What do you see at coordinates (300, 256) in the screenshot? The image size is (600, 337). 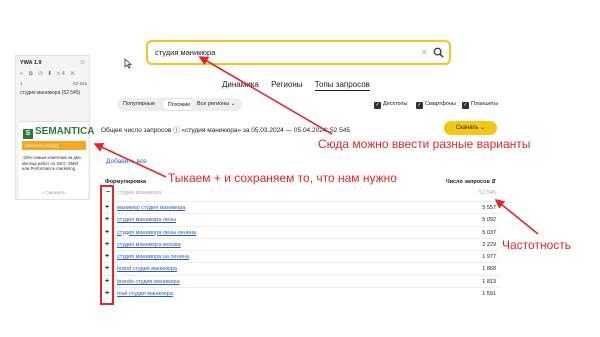 I see `table-row: + студия маникюра на ленина 1 977` at bounding box center [300, 256].